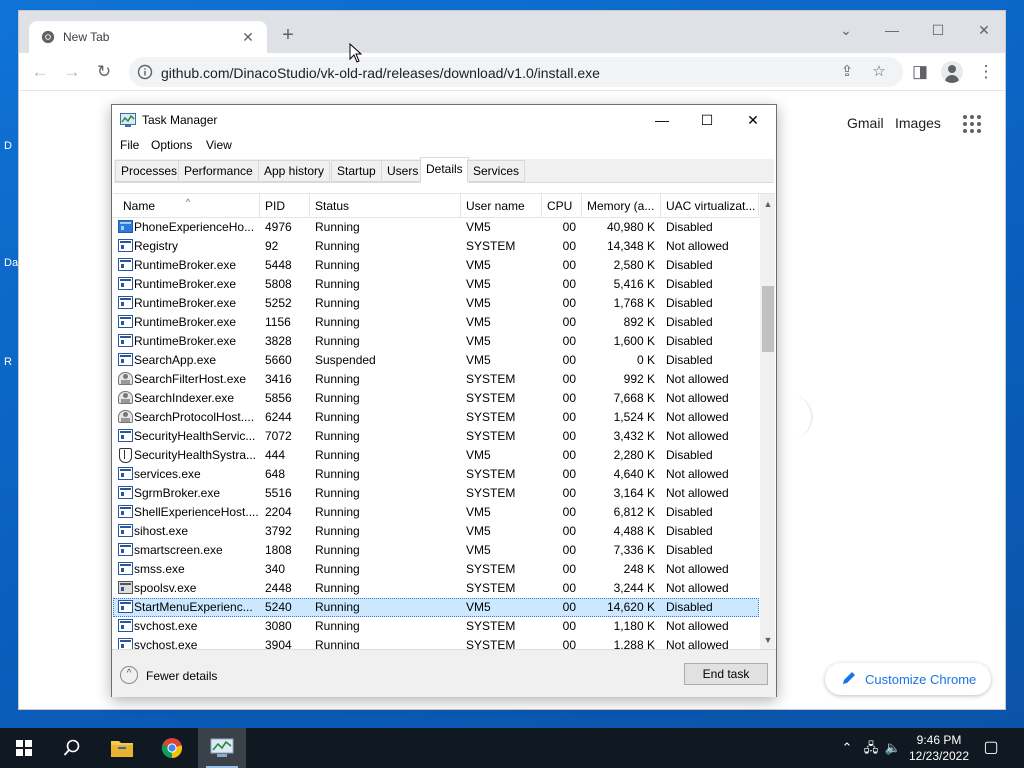 Image resolution: width=1024 pixels, height=768 pixels. What do you see at coordinates (149, 171) in the screenshot?
I see `tab-processes: Processes` at bounding box center [149, 171].